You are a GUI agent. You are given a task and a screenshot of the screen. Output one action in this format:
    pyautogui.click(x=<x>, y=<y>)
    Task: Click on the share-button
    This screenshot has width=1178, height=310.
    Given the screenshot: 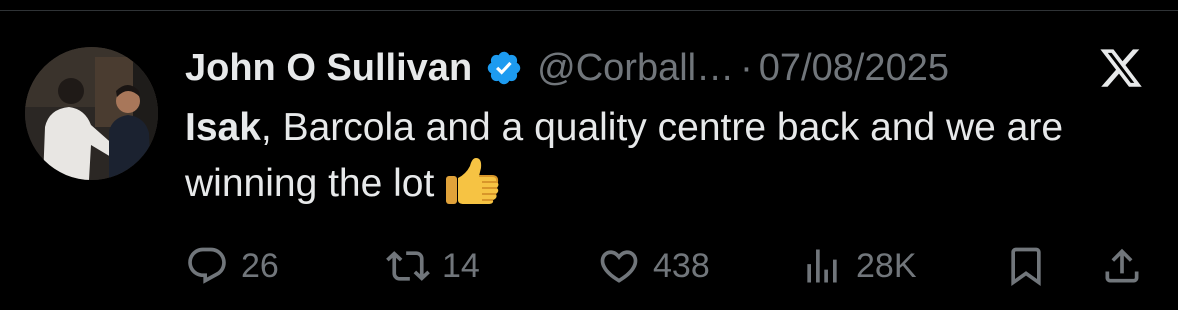 What is the action you would take?
    pyautogui.click(x=1122, y=266)
    